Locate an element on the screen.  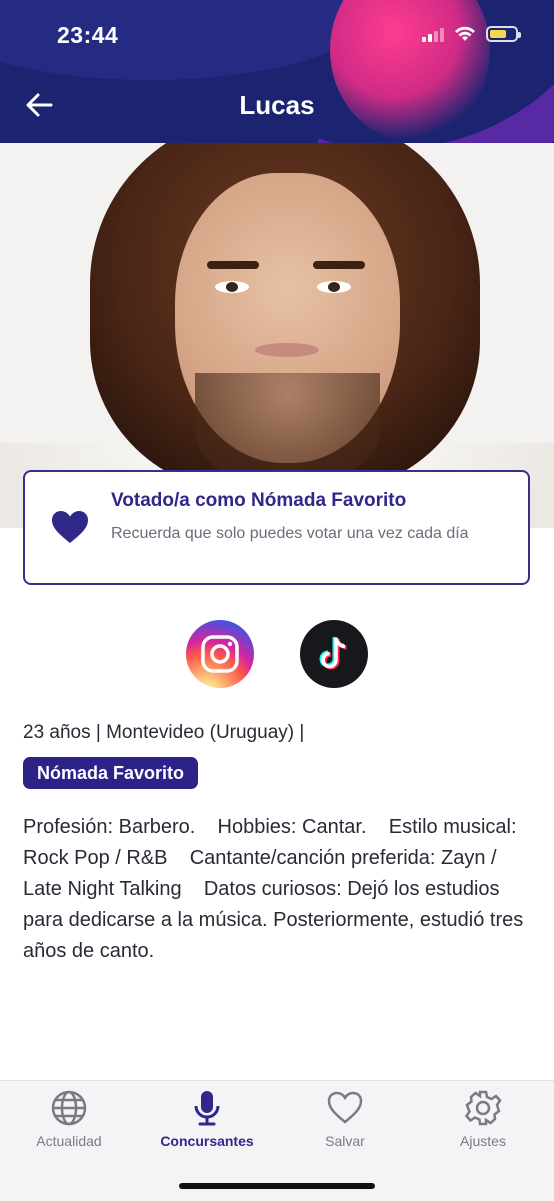
heart-icon is located at coordinates (70, 527).